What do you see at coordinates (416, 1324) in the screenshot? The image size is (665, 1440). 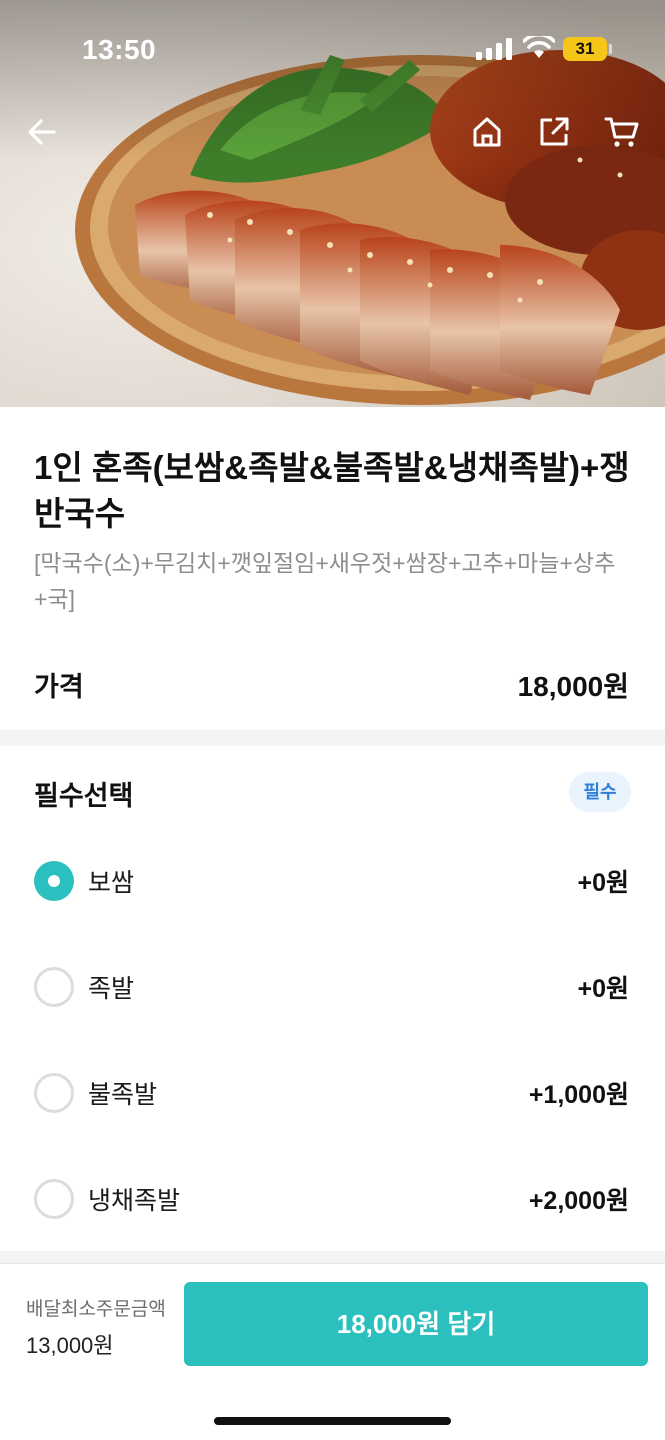 I see `add-to-cart-button: 18,000원 담기` at bounding box center [416, 1324].